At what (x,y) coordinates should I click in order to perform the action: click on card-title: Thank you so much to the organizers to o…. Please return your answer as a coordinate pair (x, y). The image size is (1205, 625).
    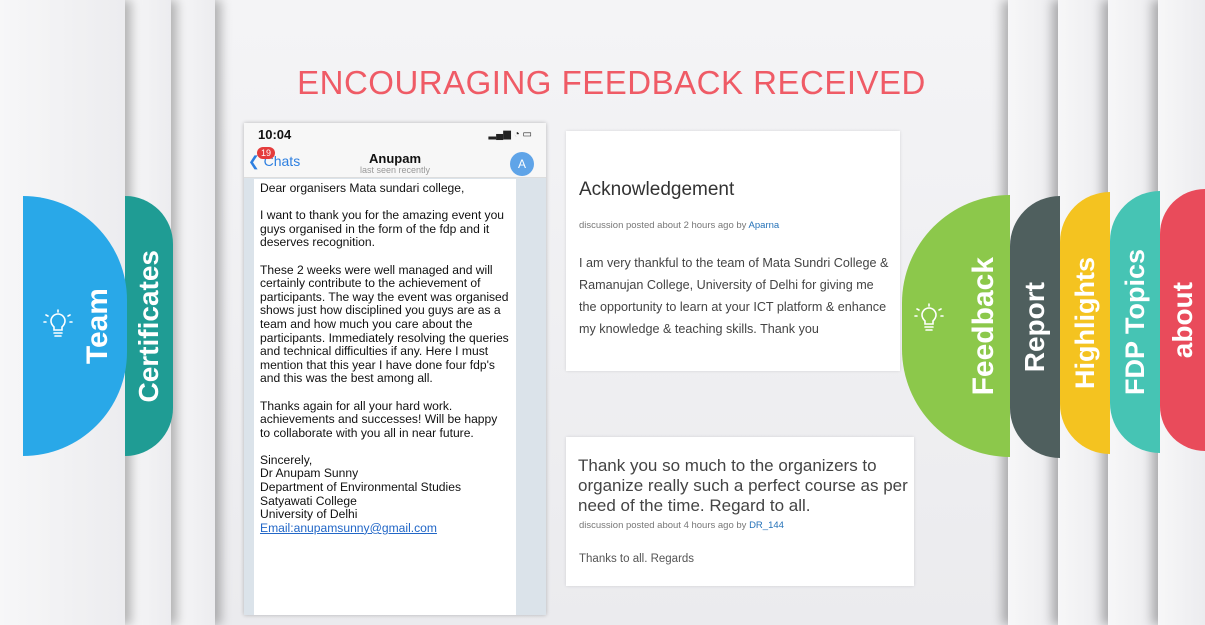
    Looking at the image, I should click on (743, 485).